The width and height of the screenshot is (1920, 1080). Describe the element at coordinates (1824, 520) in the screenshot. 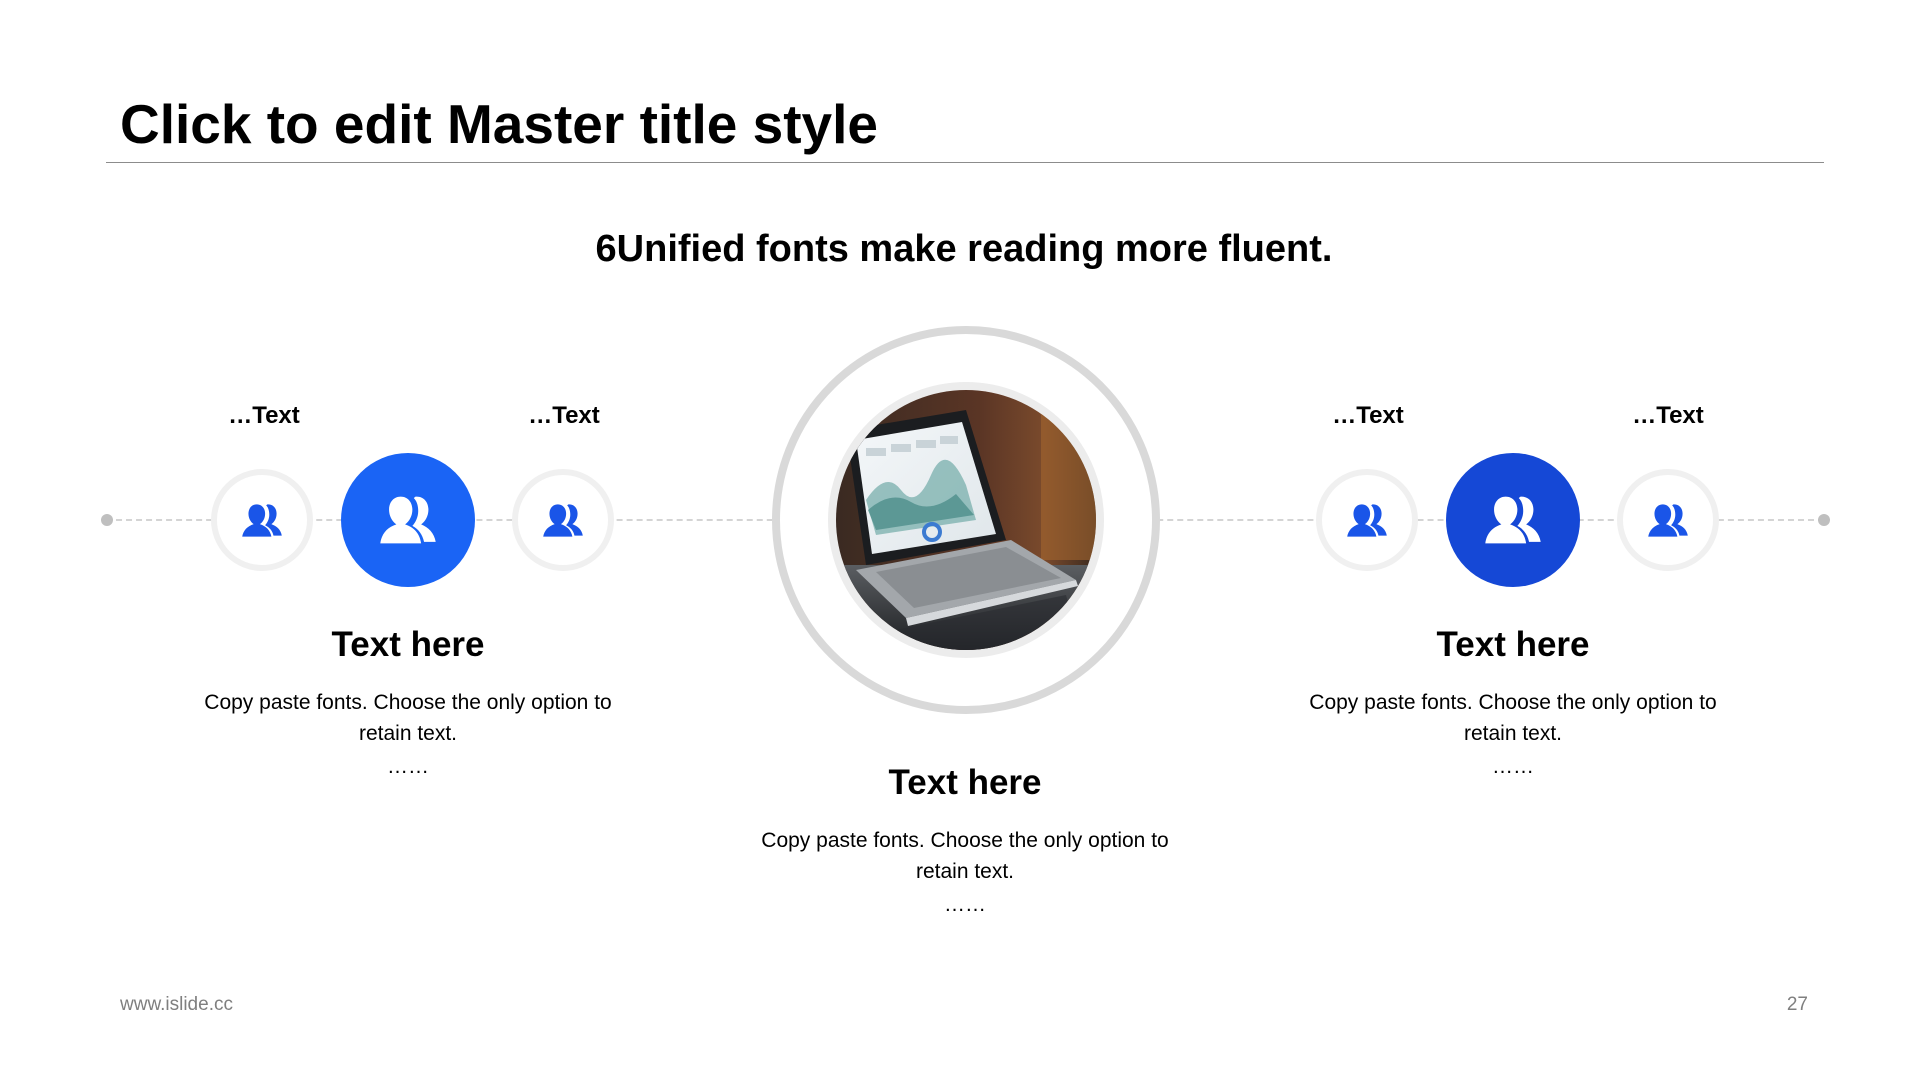

I see `timeline-end-dot` at that location.